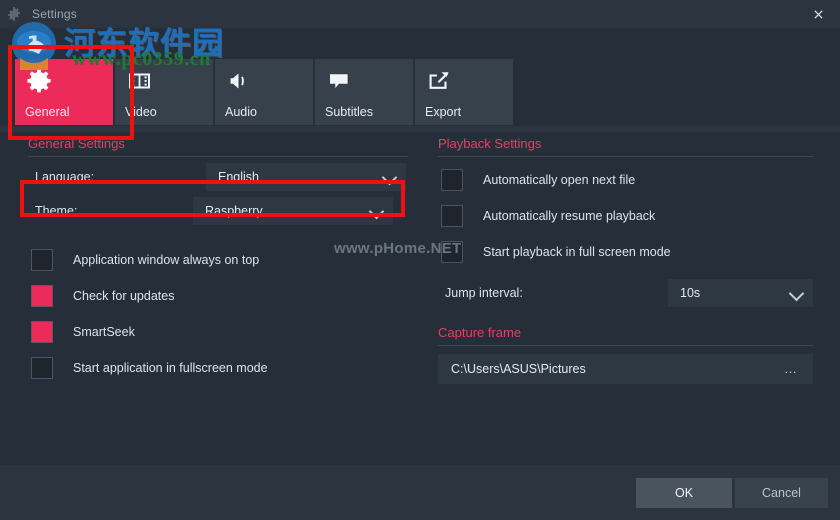 The width and height of the screenshot is (840, 520). What do you see at coordinates (239, 81) in the screenshot?
I see `speaker-icon` at bounding box center [239, 81].